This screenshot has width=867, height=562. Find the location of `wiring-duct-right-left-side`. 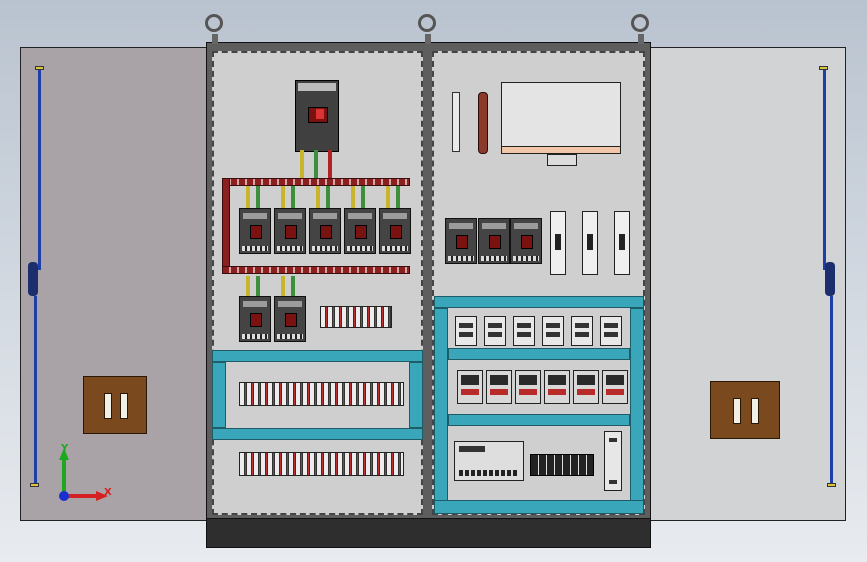

wiring-duct-right-left-side is located at coordinates (441, 411).